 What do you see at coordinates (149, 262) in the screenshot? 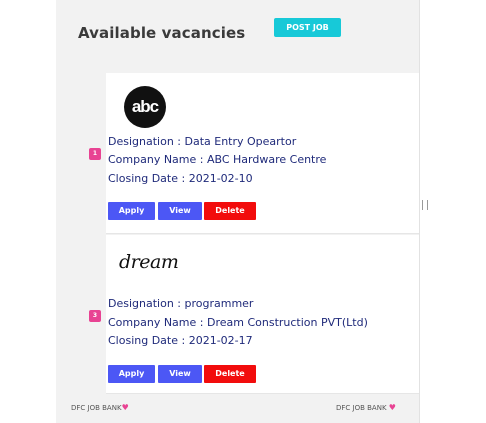
I see `company-logo: dream` at bounding box center [149, 262].